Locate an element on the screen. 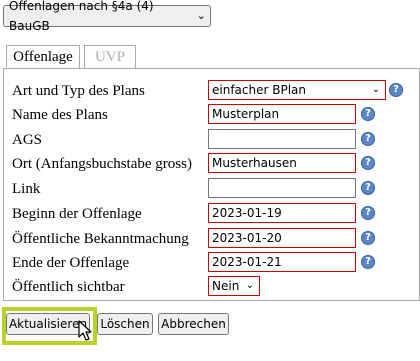 The image size is (420, 361). beginn-date-input: 2023-01-19 is located at coordinates (282, 213).